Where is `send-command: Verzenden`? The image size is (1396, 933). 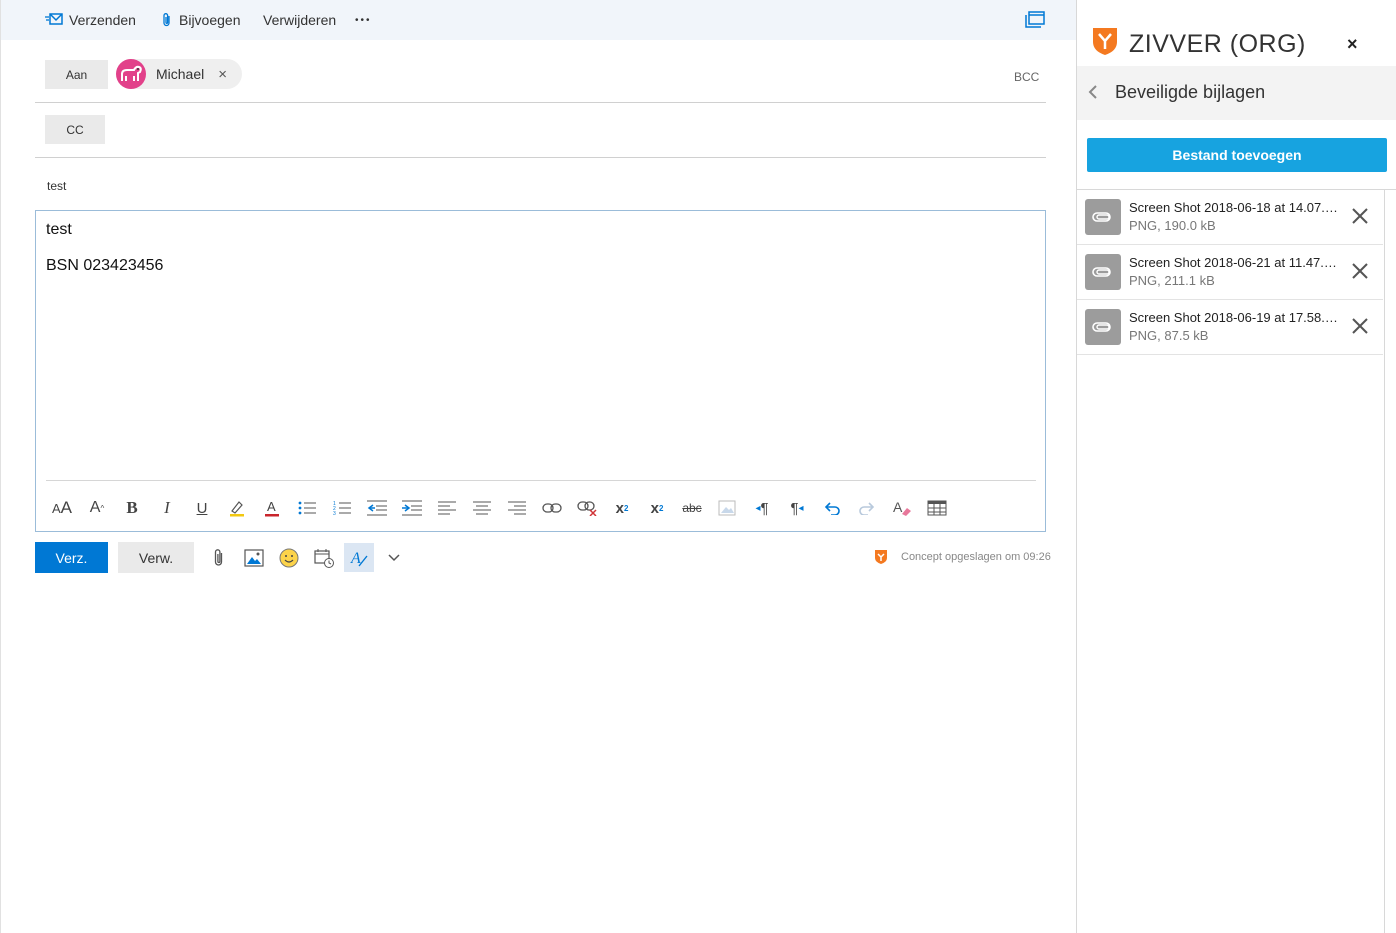 send-command: Verzenden is located at coordinates (90, 20).